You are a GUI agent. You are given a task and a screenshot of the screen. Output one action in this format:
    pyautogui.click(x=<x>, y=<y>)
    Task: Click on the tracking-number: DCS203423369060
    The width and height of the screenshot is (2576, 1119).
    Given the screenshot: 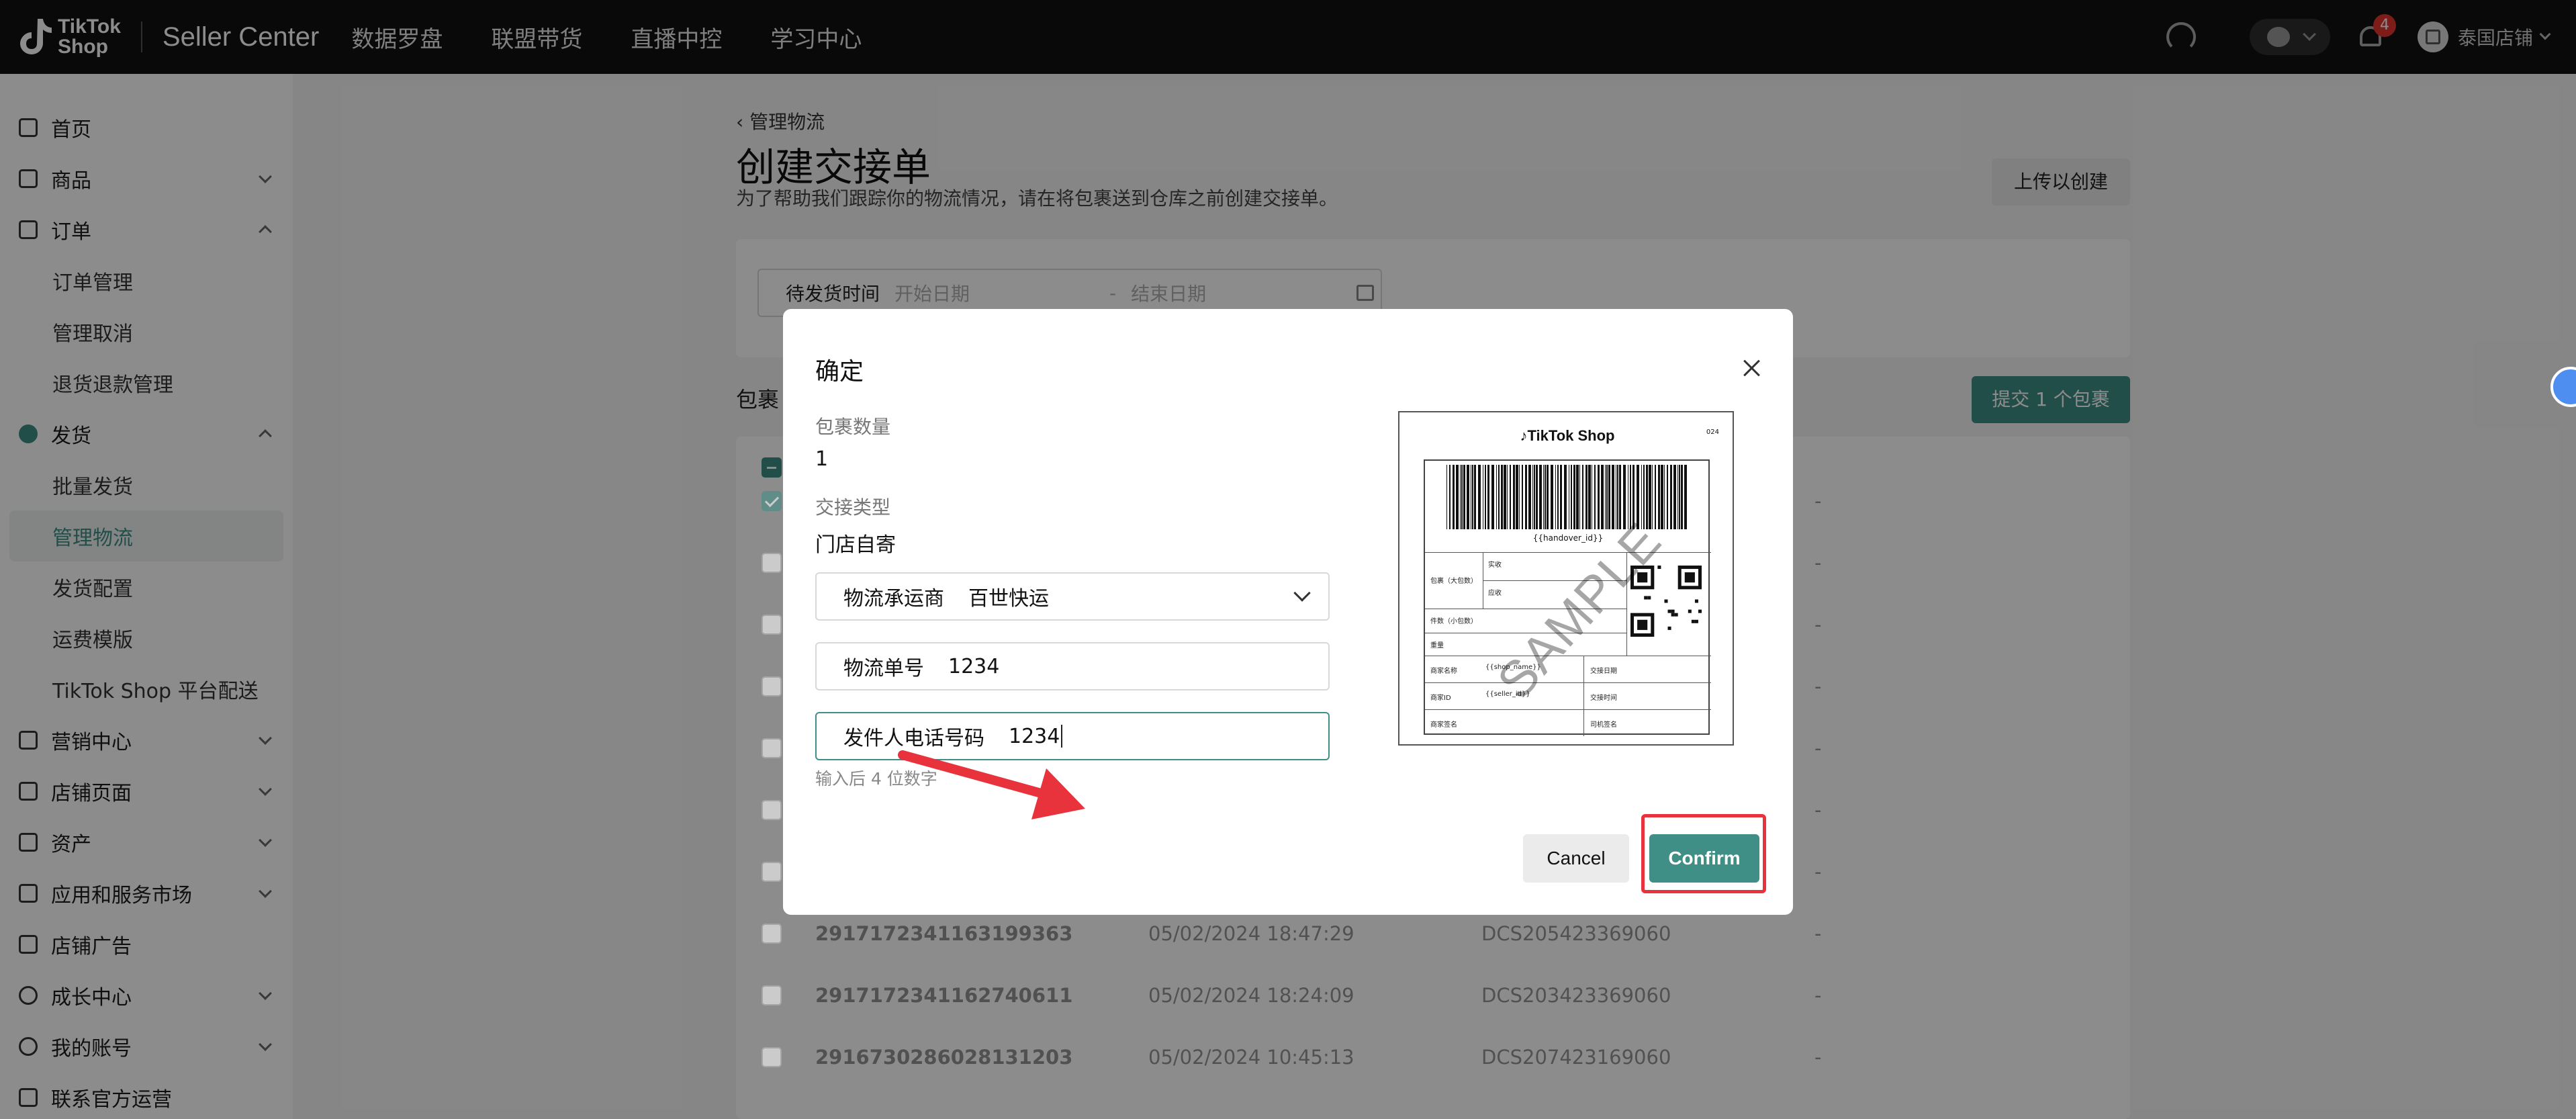 What is the action you would take?
    pyautogui.click(x=1576, y=995)
    